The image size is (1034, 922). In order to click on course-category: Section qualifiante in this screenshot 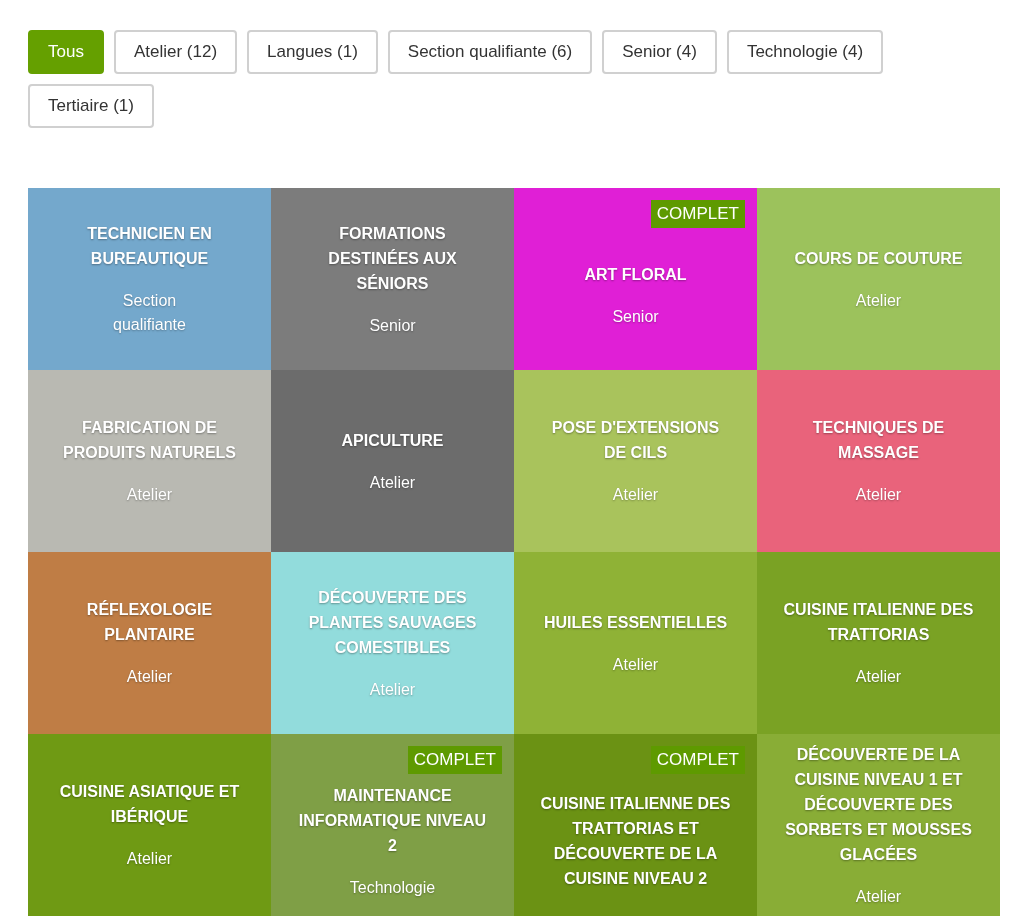, I will do `click(149, 313)`.